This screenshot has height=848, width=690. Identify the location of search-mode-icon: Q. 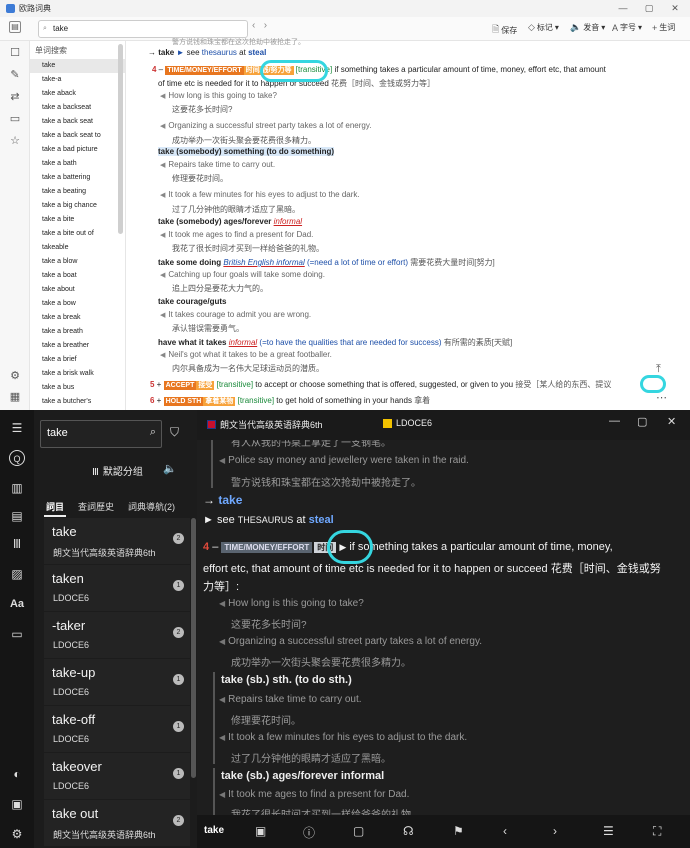
(17, 458).